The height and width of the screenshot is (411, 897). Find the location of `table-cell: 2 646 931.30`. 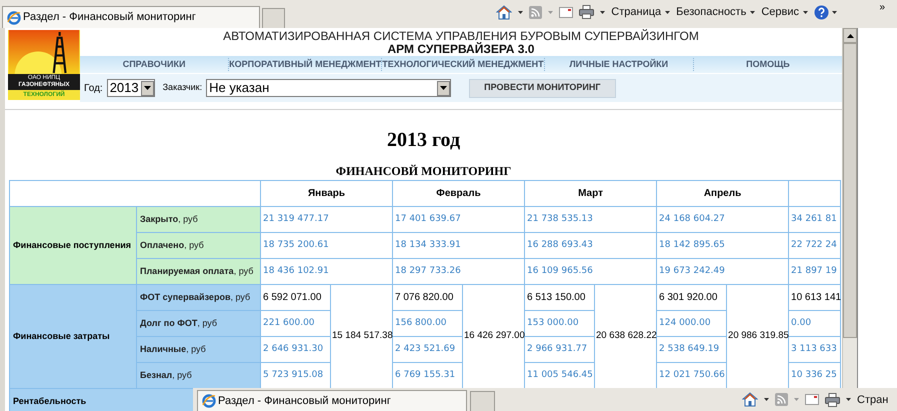

table-cell: 2 646 931.30 is located at coordinates (295, 349).